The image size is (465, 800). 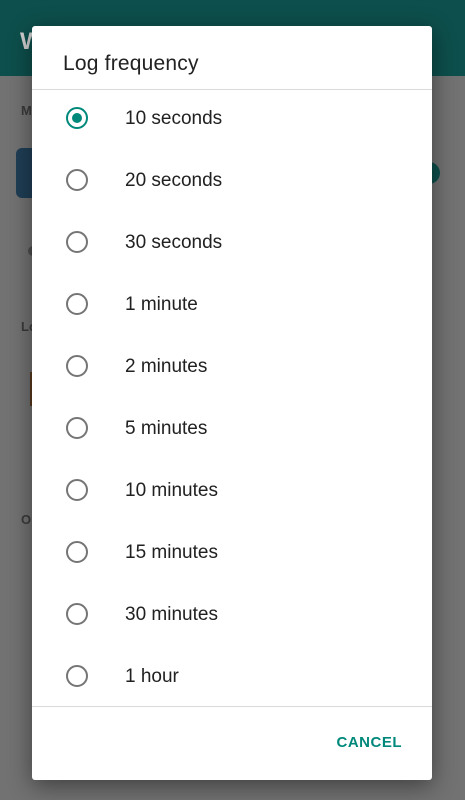 What do you see at coordinates (171, 552) in the screenshot?
I see `option-label: 15 minutes` at bounding box center [171, 552].